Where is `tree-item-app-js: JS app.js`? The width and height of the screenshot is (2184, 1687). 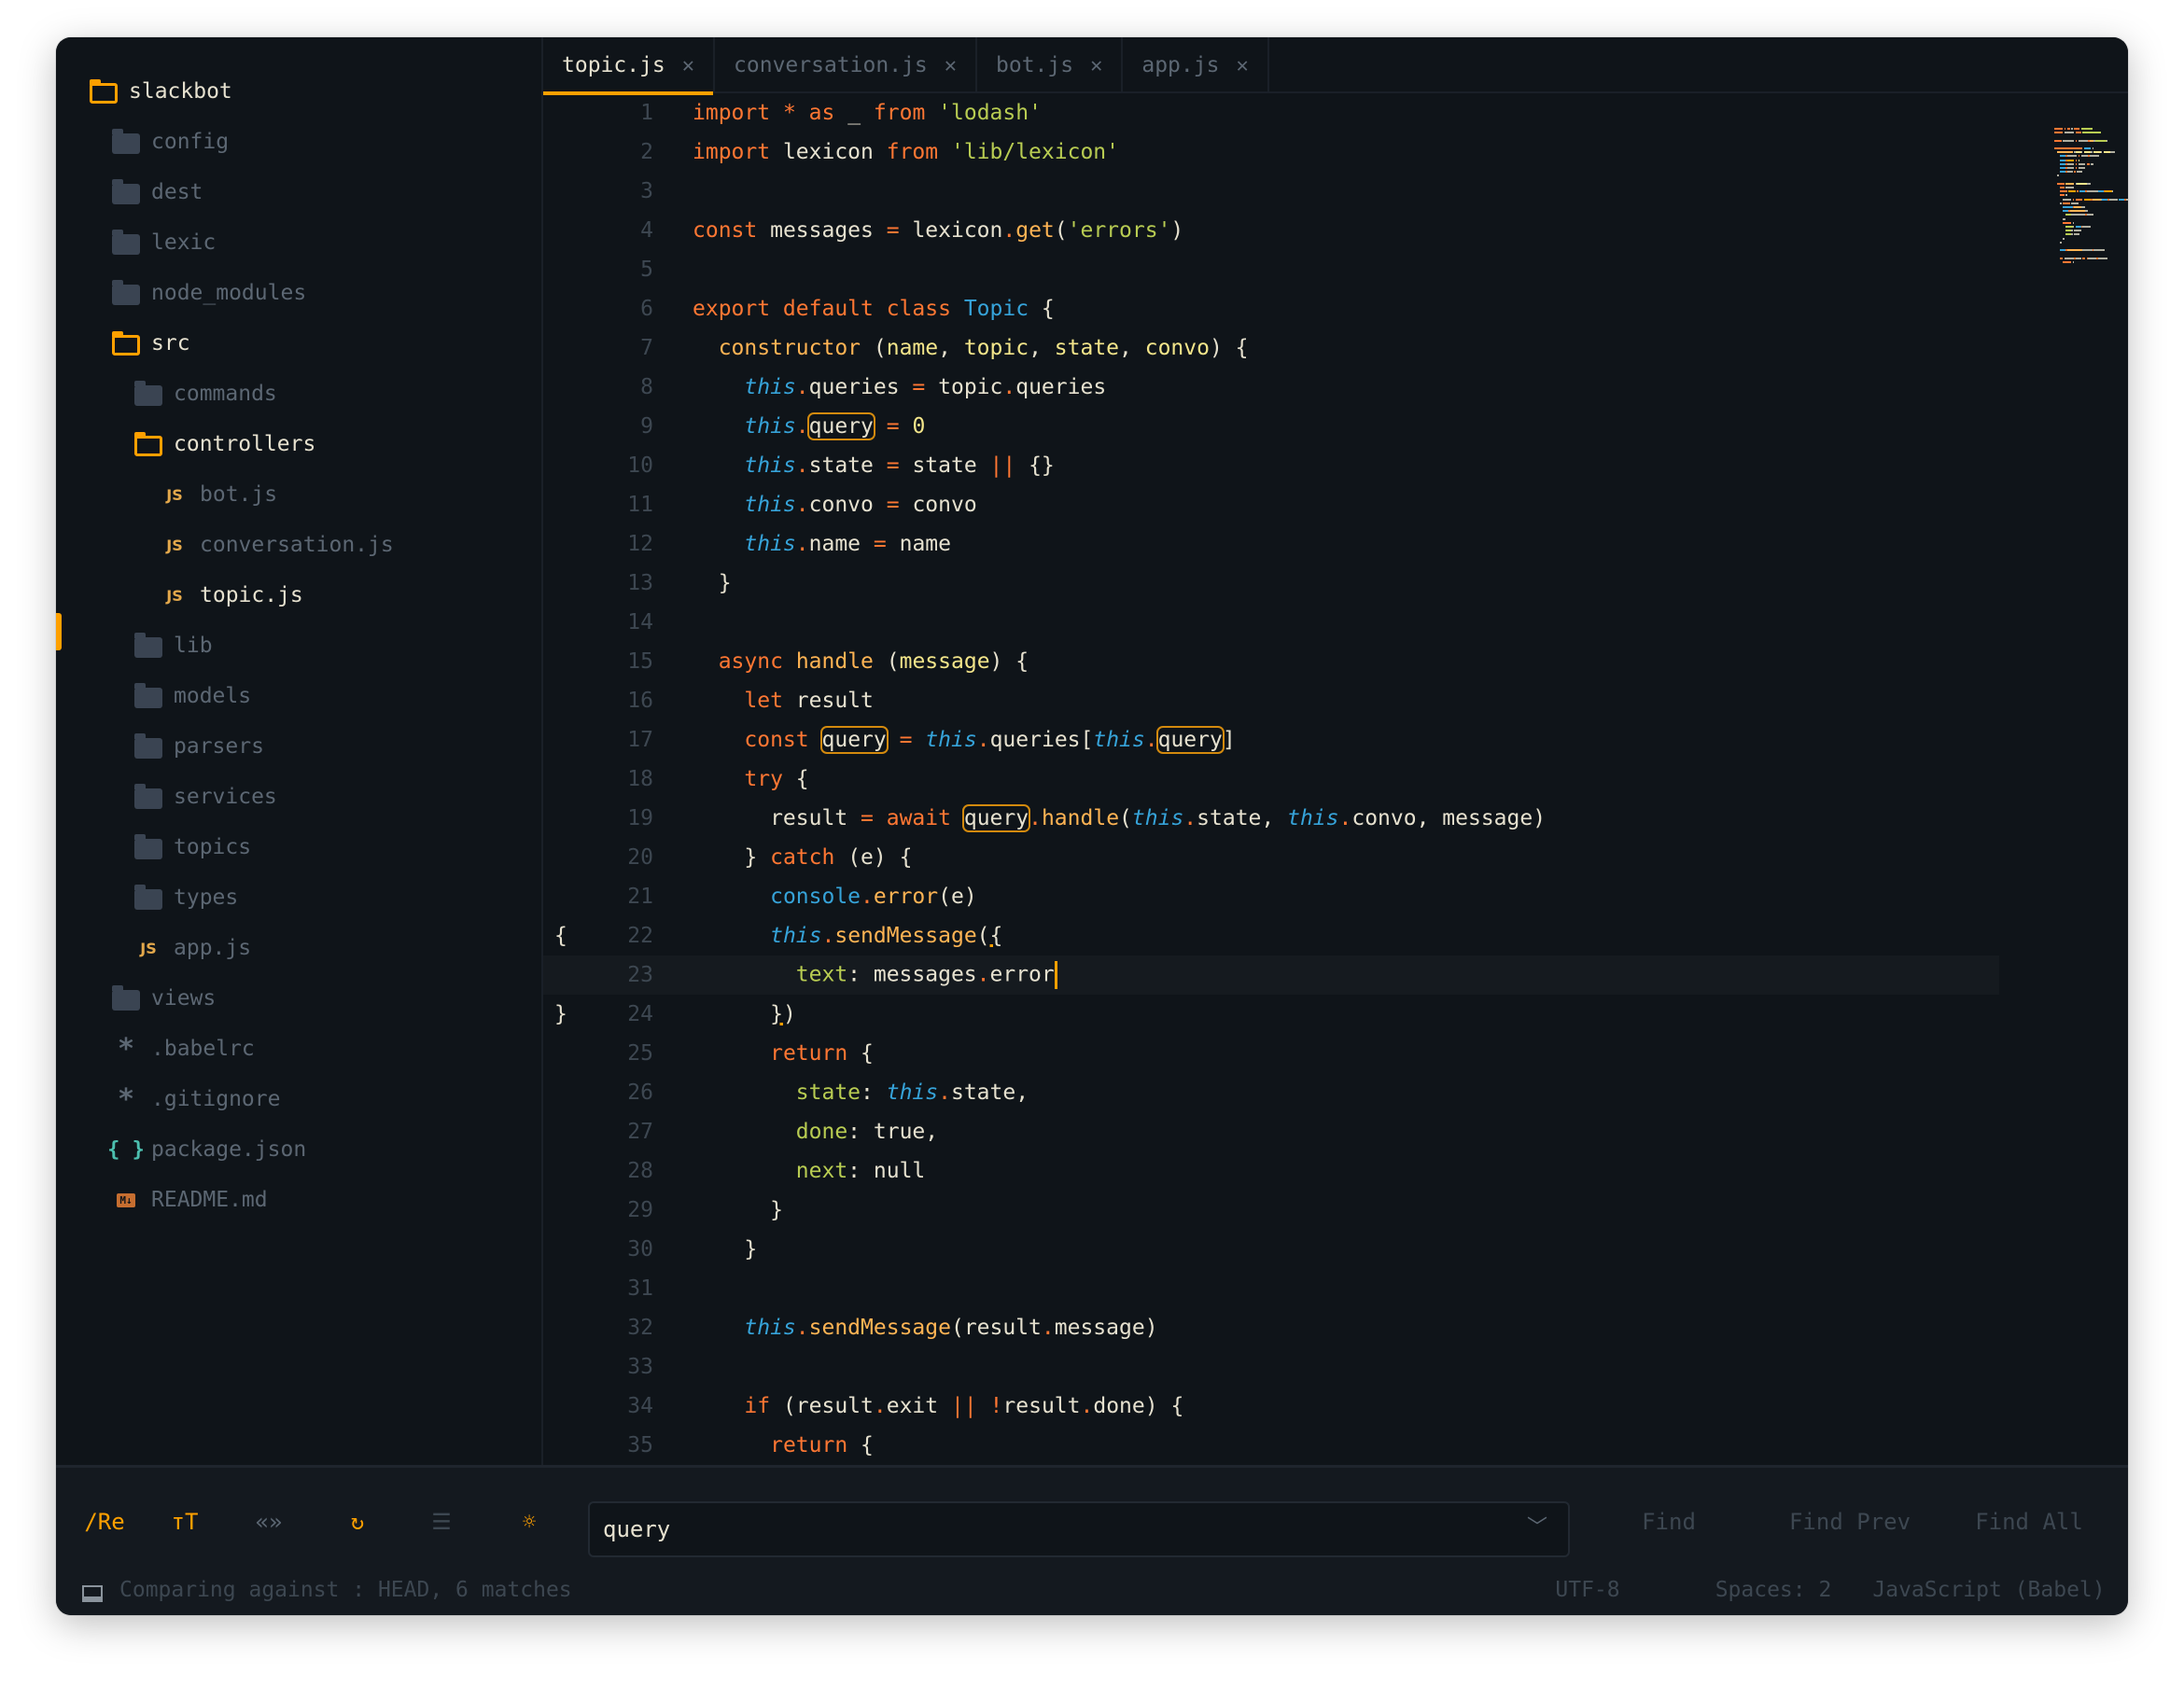
tree-item-app-js: JS app.js is located at coordinates (298, 948).